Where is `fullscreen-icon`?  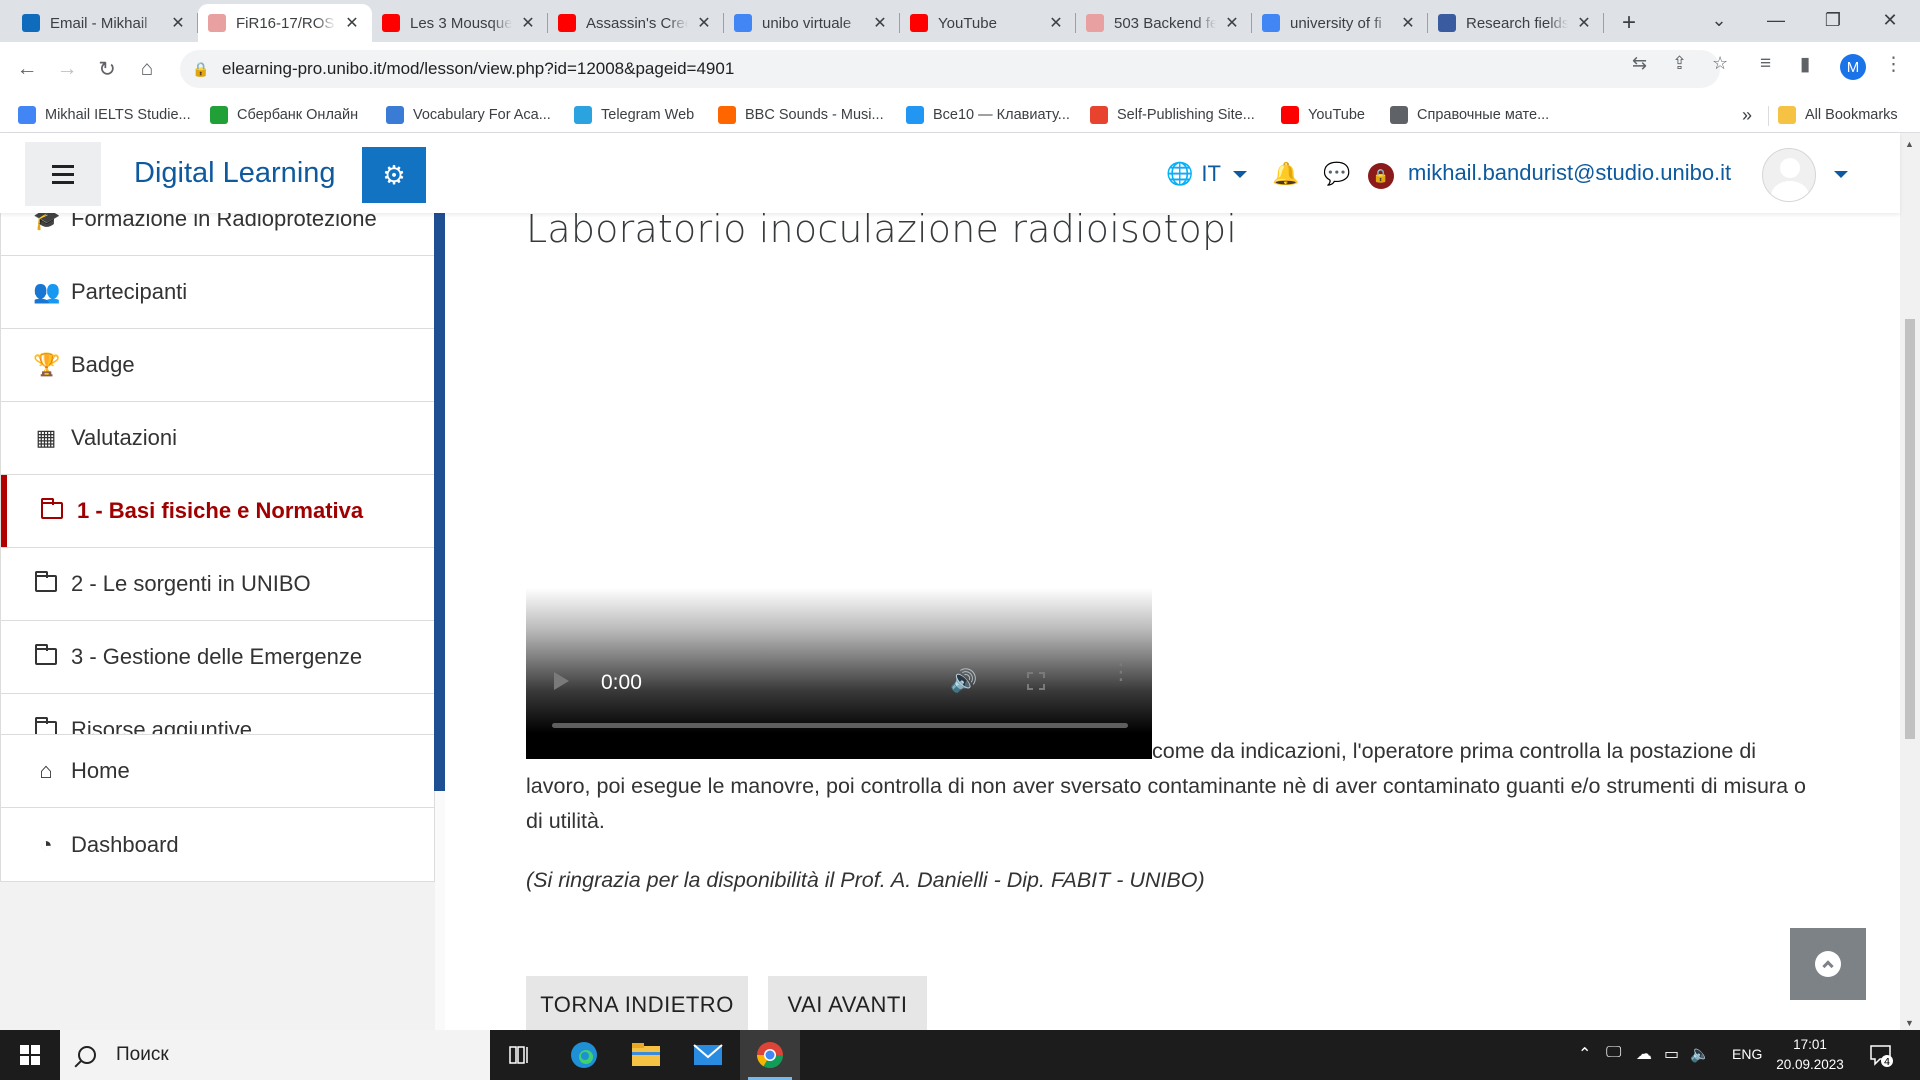
fullscreen-icon is located at coordinates (1036, 681).